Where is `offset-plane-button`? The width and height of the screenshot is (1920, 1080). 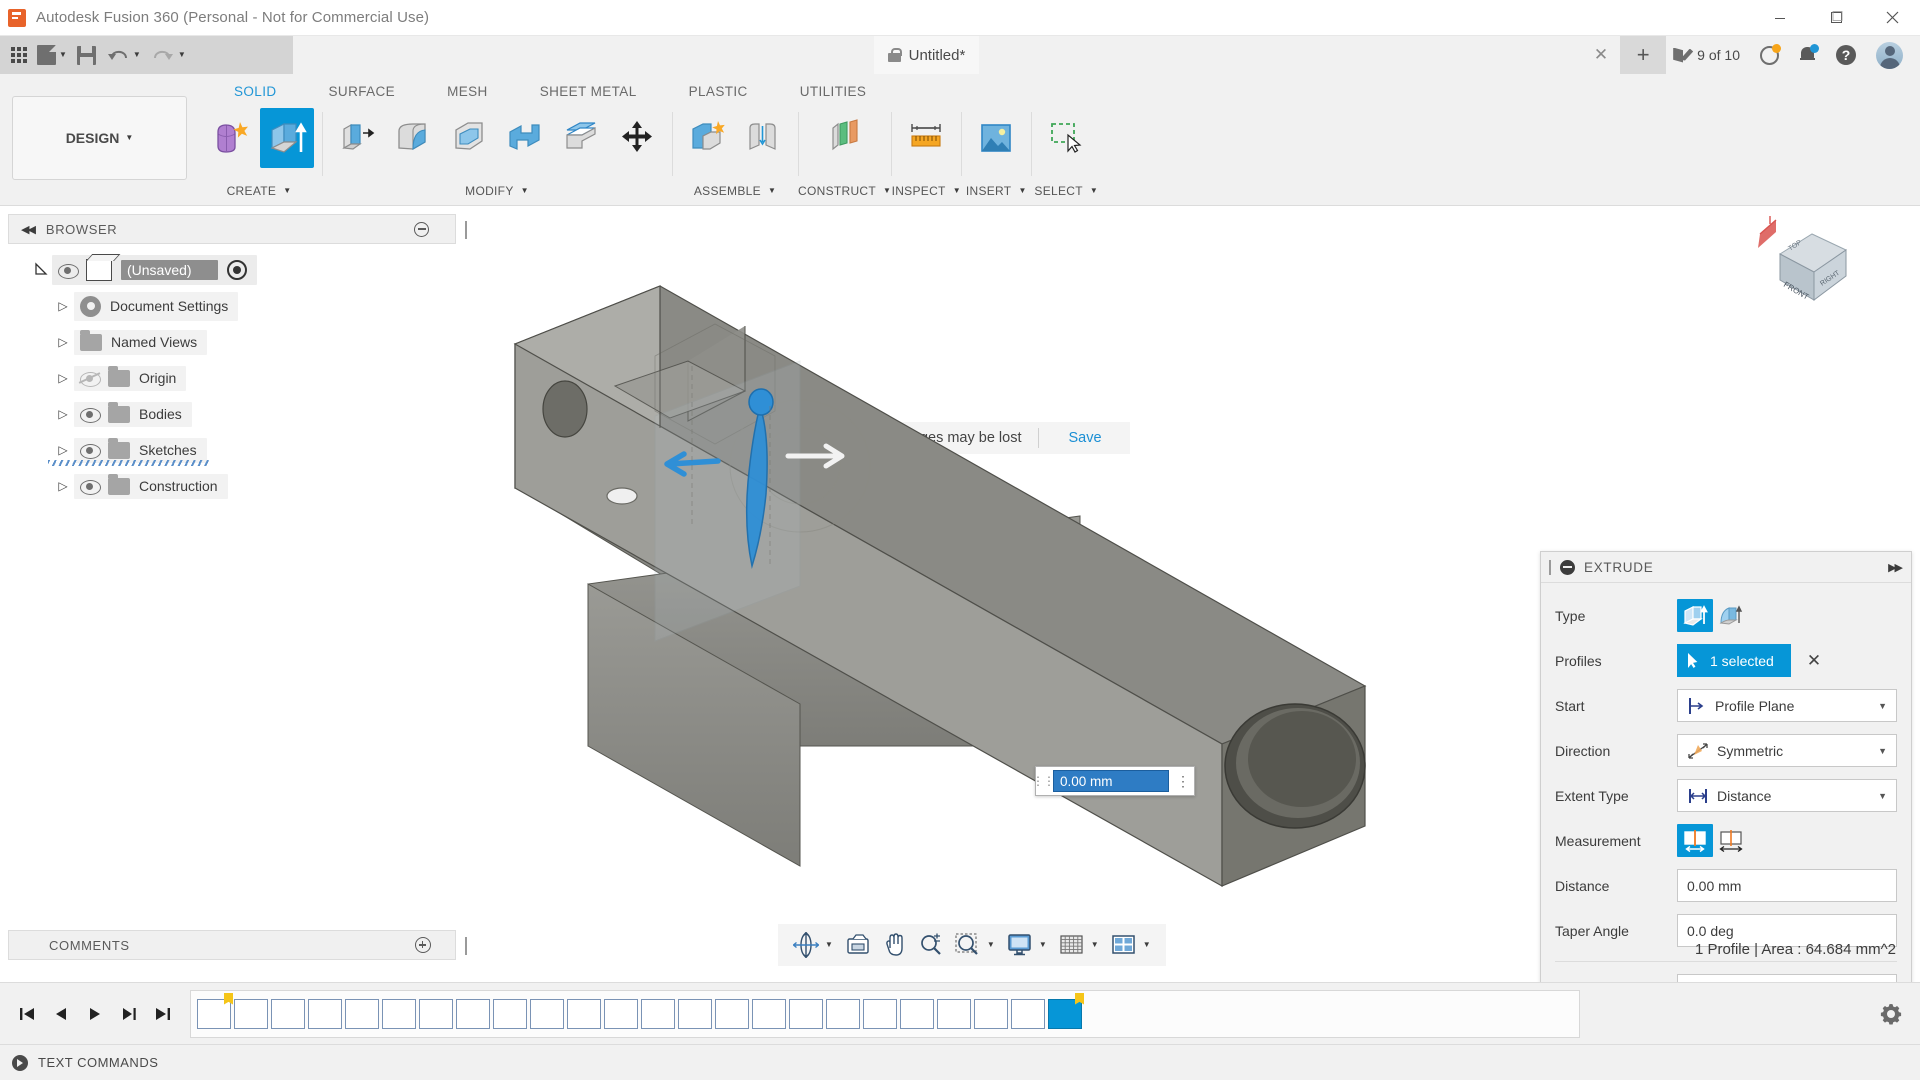
offset-plane-button is located at coordinates (845, 138).